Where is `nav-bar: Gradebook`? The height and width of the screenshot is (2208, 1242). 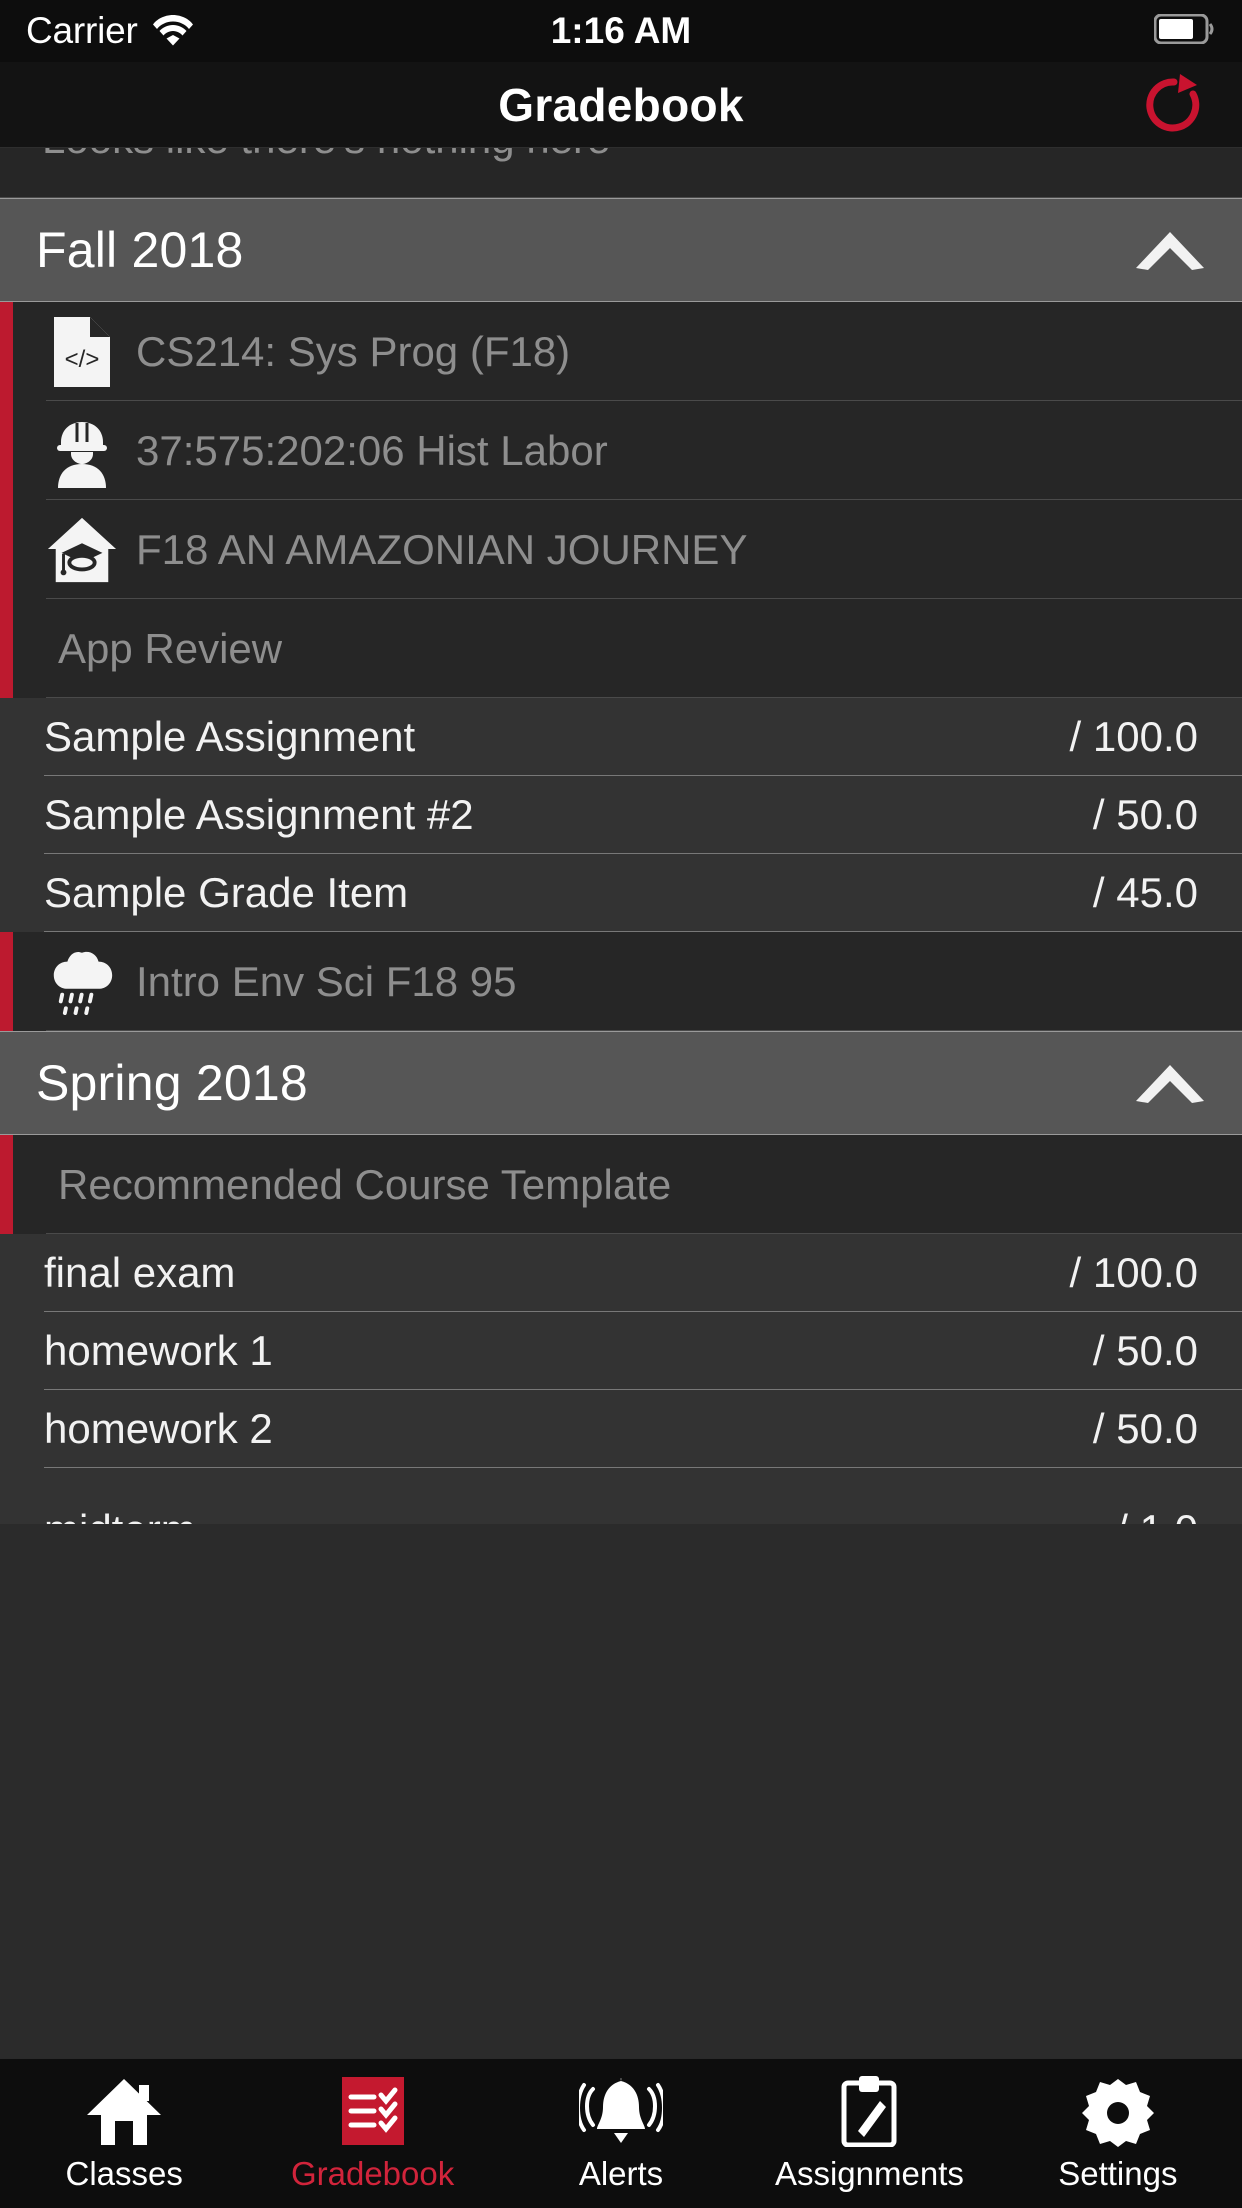
nav-bar: Gradebook is located at coordinates (621, 105).